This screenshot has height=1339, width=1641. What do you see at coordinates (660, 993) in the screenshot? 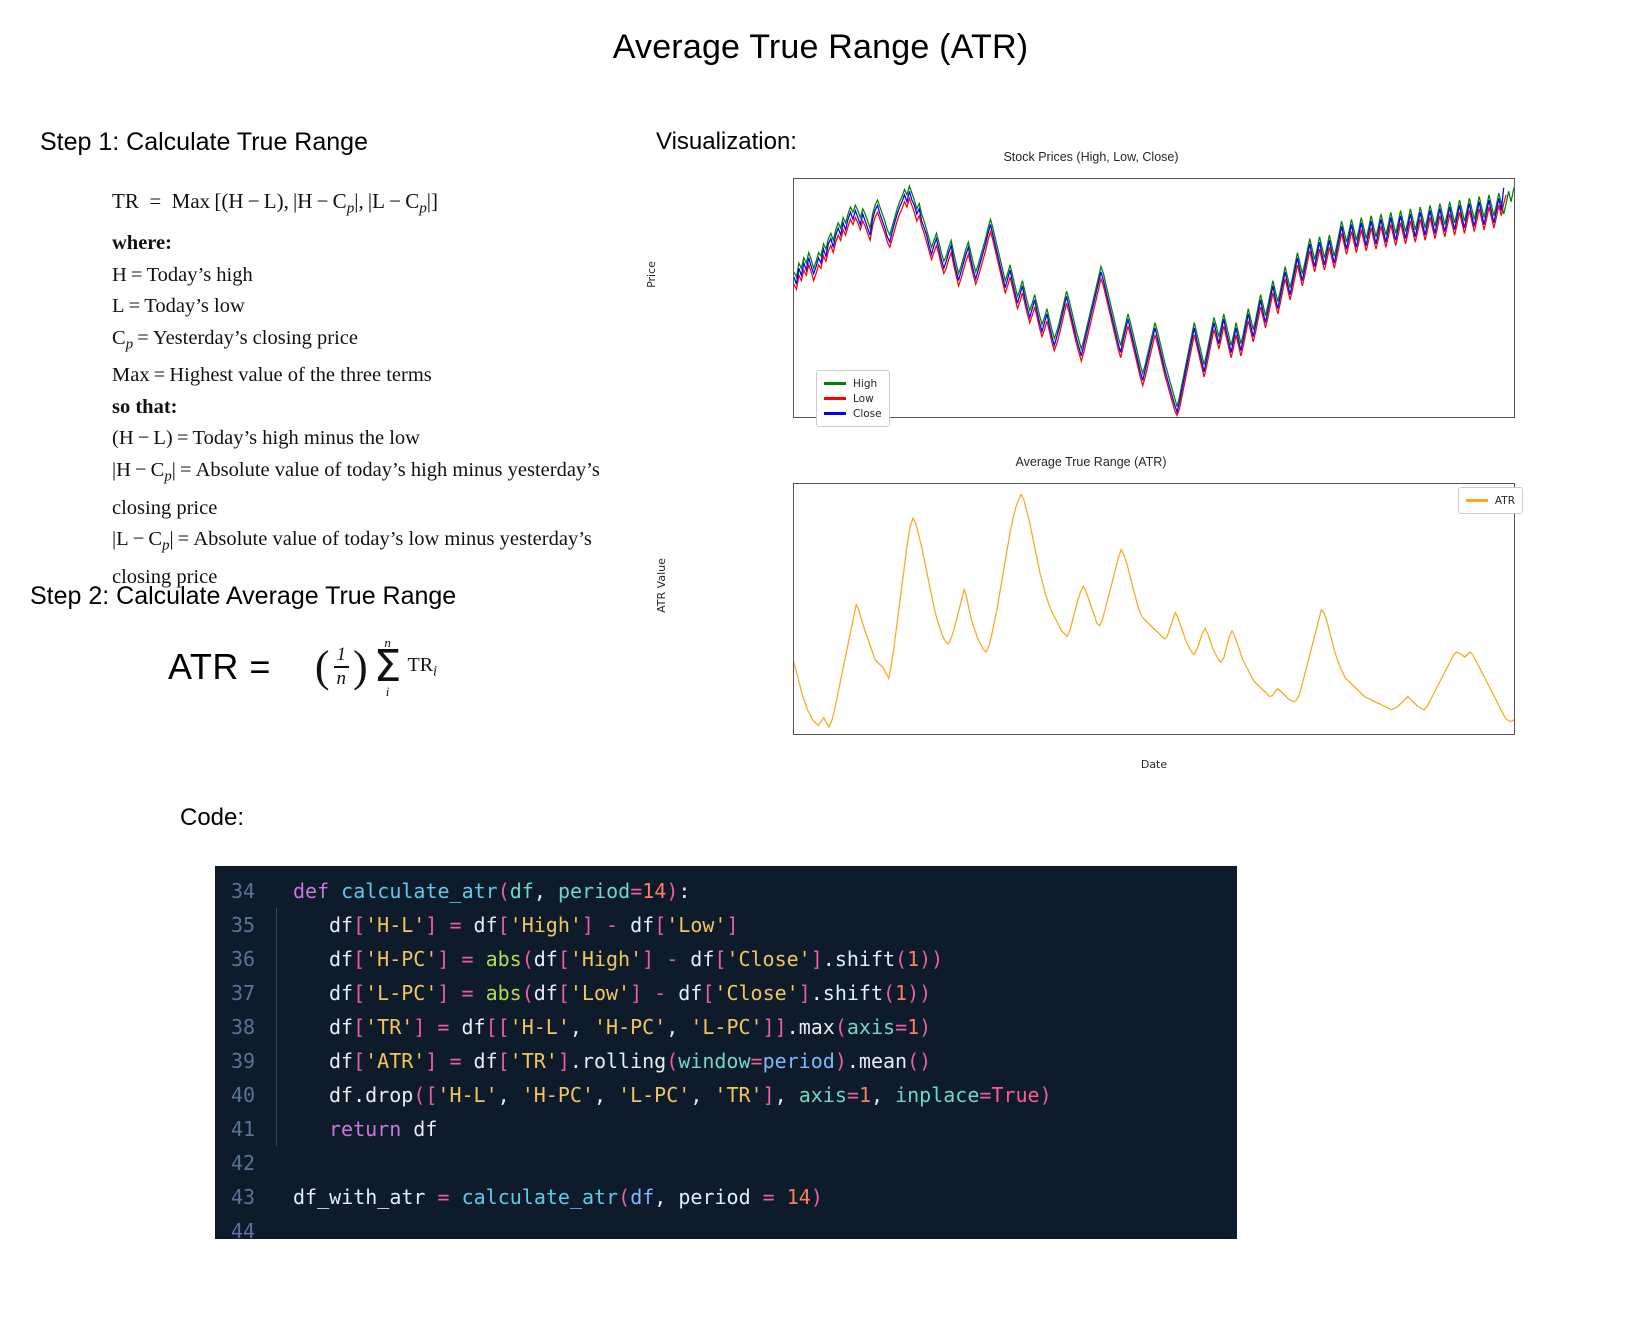
I see `code-token: -` at bounding box center [660, 993].